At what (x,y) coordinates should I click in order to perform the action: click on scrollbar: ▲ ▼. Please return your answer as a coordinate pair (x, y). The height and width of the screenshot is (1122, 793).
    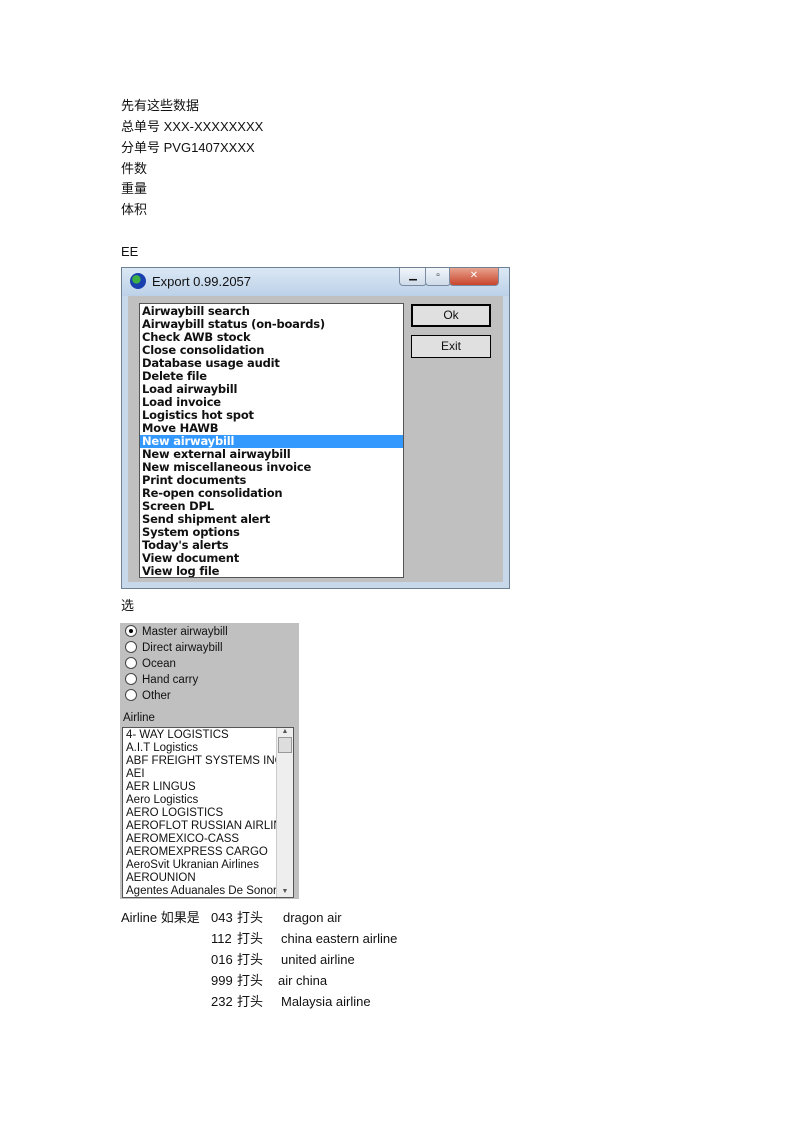
    Looking at the image, I should click on (284, 812).